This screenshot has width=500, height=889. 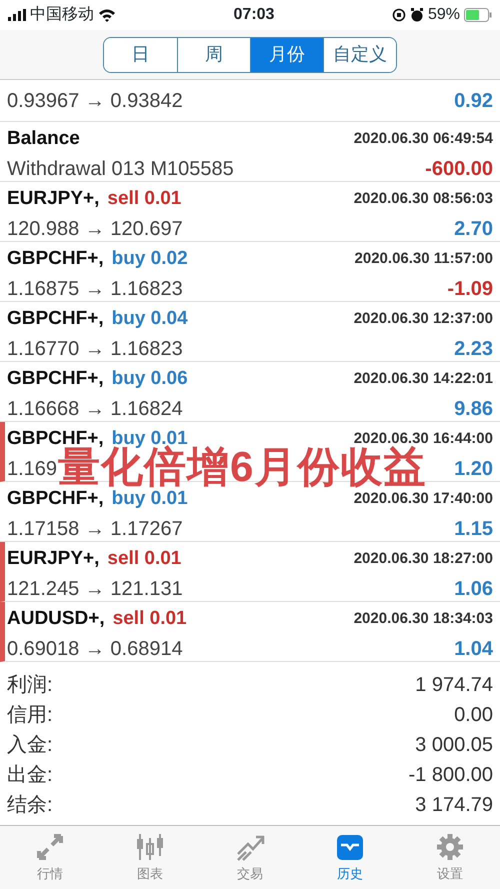 What do you see at coordinates (140, 55) in the screenshot?
I see `period-tab: 日` at bounding box center [140, 55].